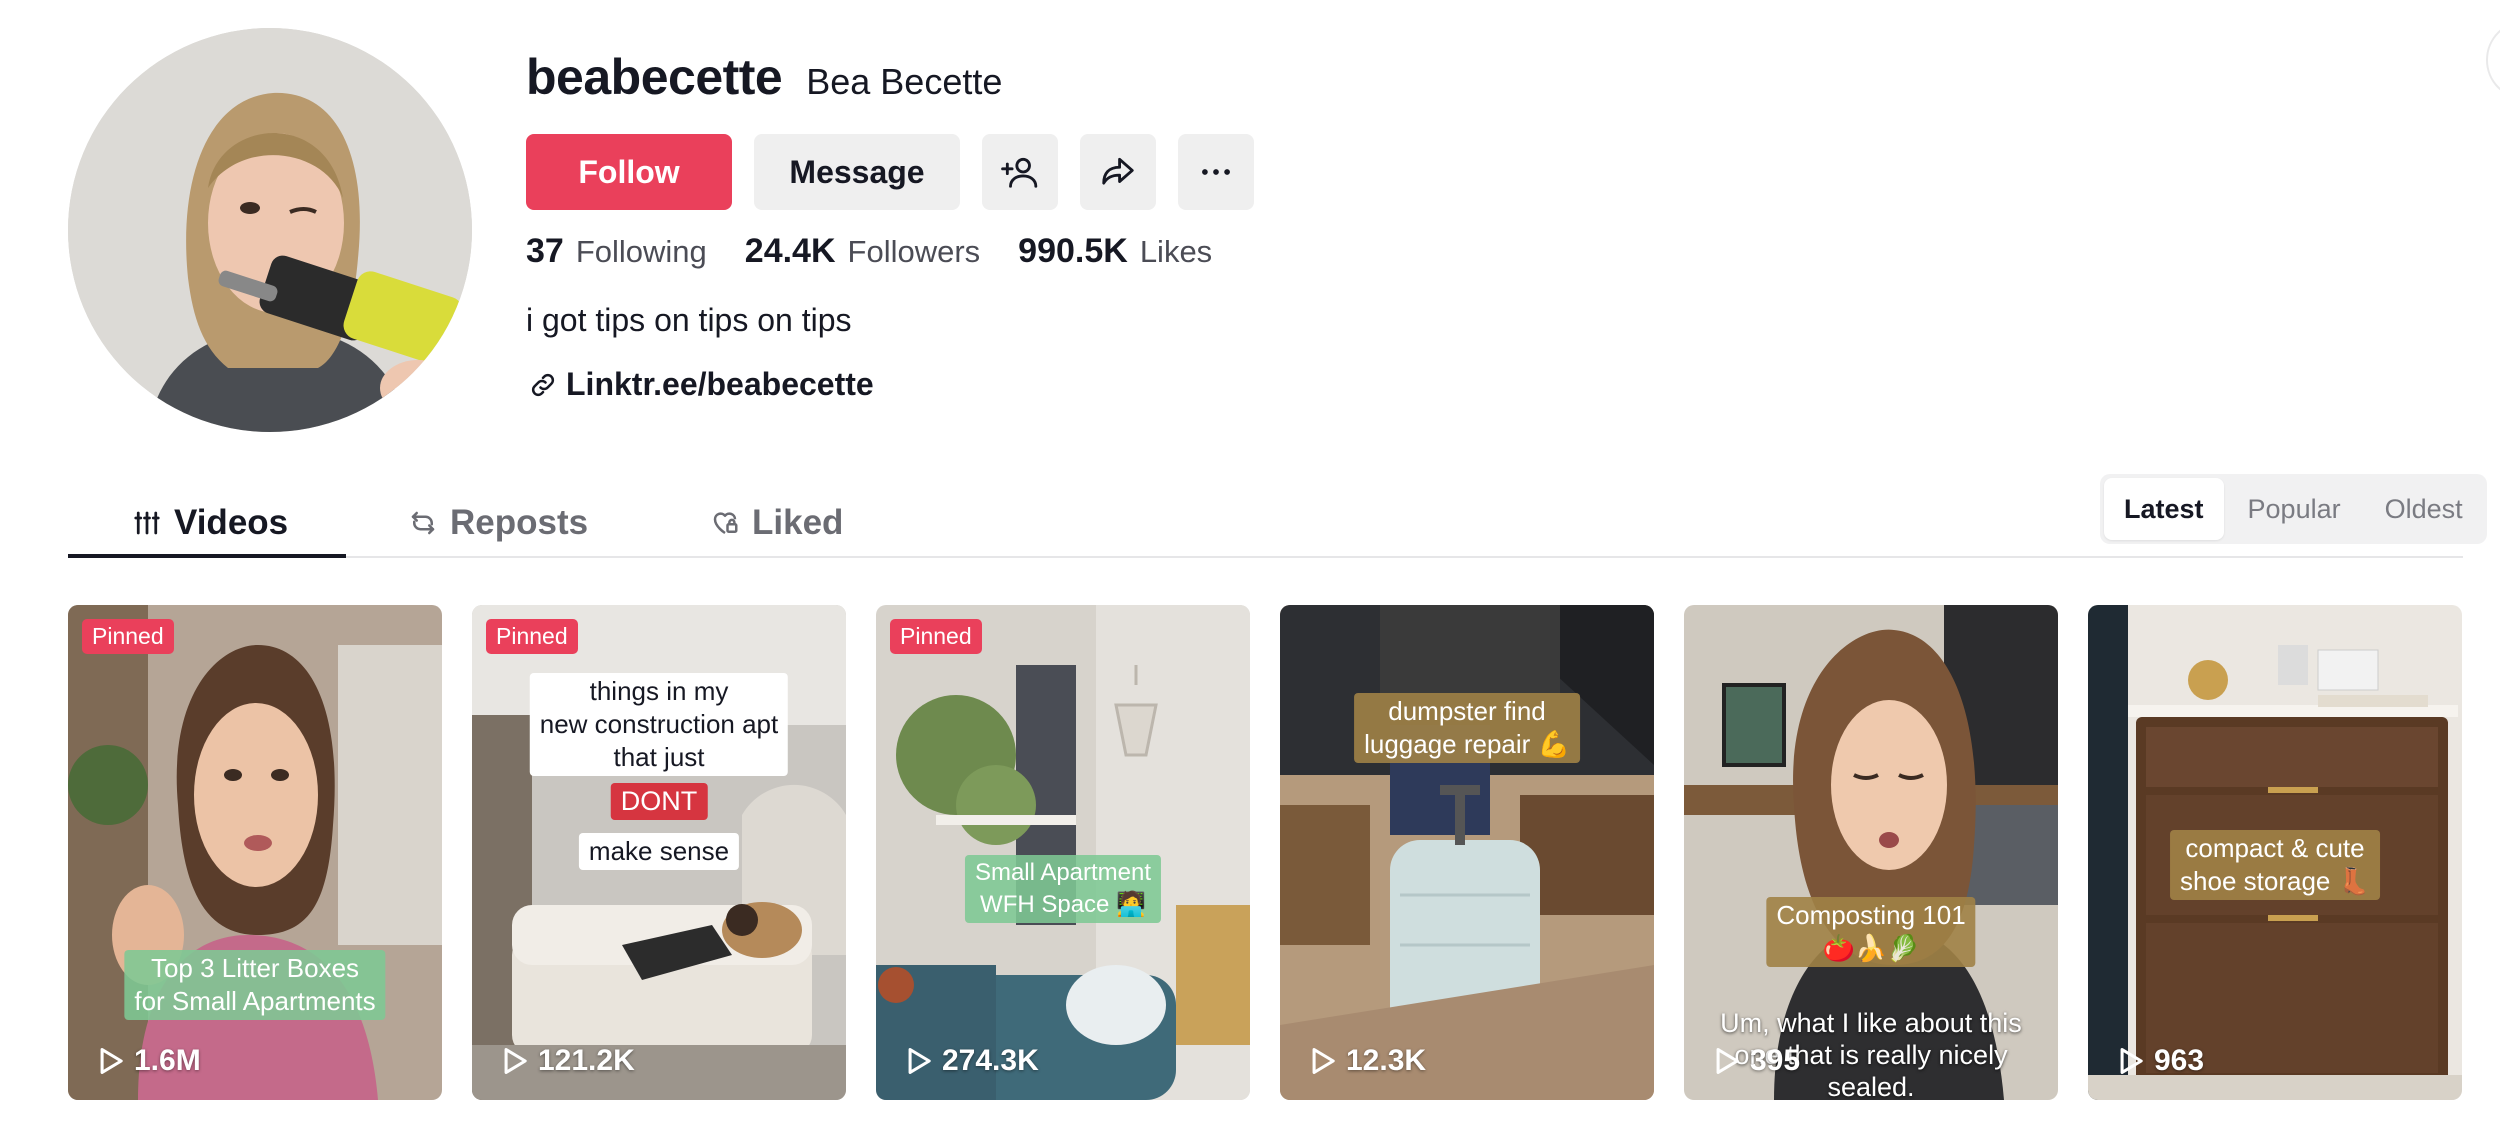  I want to click on caption-line: Um, what I like about this, so click(1871, 1023).